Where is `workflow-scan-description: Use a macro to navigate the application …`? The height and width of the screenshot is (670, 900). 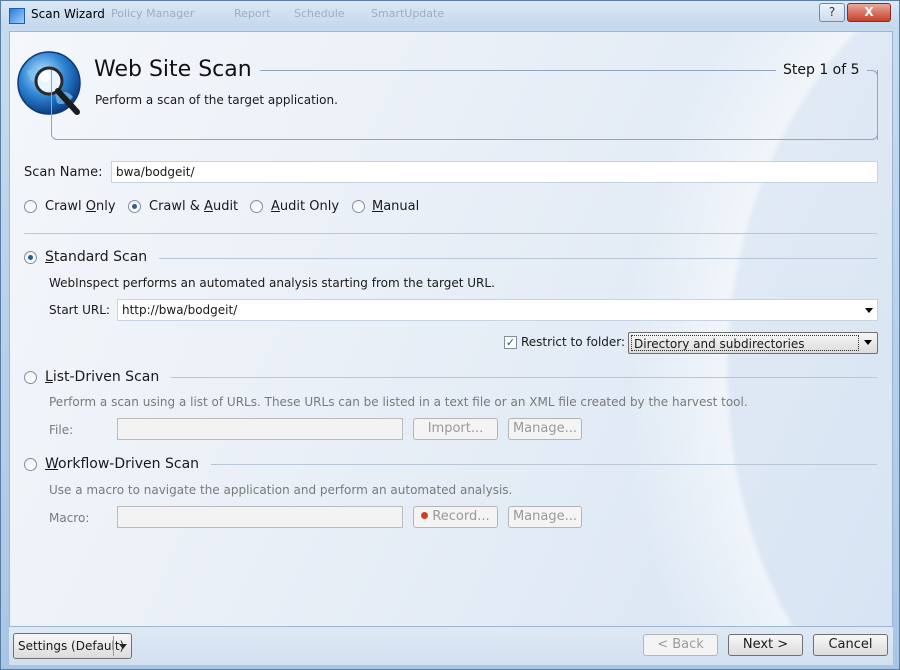
workflow-scan-description: Use a macro to navigate the application … is located at coordinates (281, 490).